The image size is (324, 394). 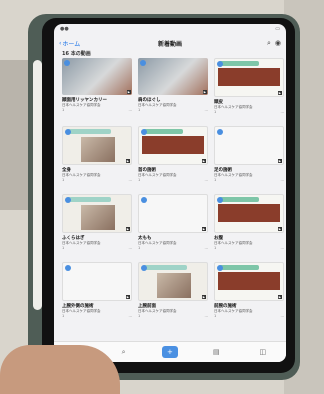 What do you see at coordinates (169, 352) in the screenshot?
I see `add-icon: +` at bounding box center [169, 352].